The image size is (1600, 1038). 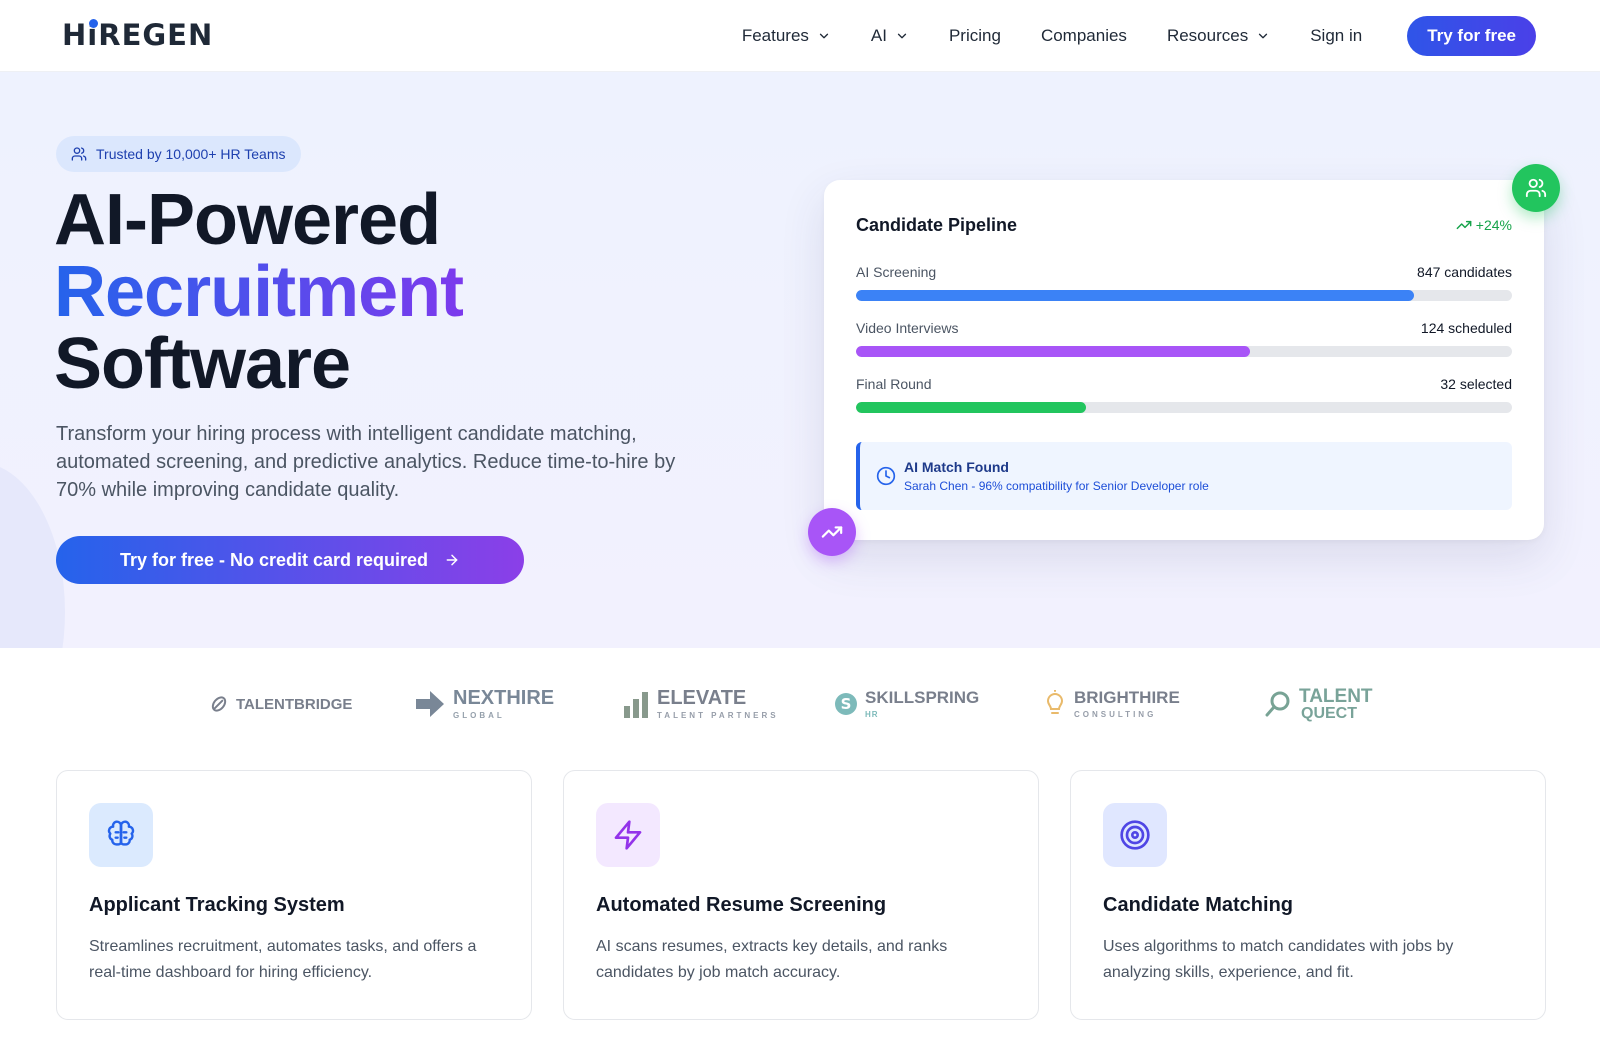 I want to click on nav-features-label: Features, so click(x=775, y=35).